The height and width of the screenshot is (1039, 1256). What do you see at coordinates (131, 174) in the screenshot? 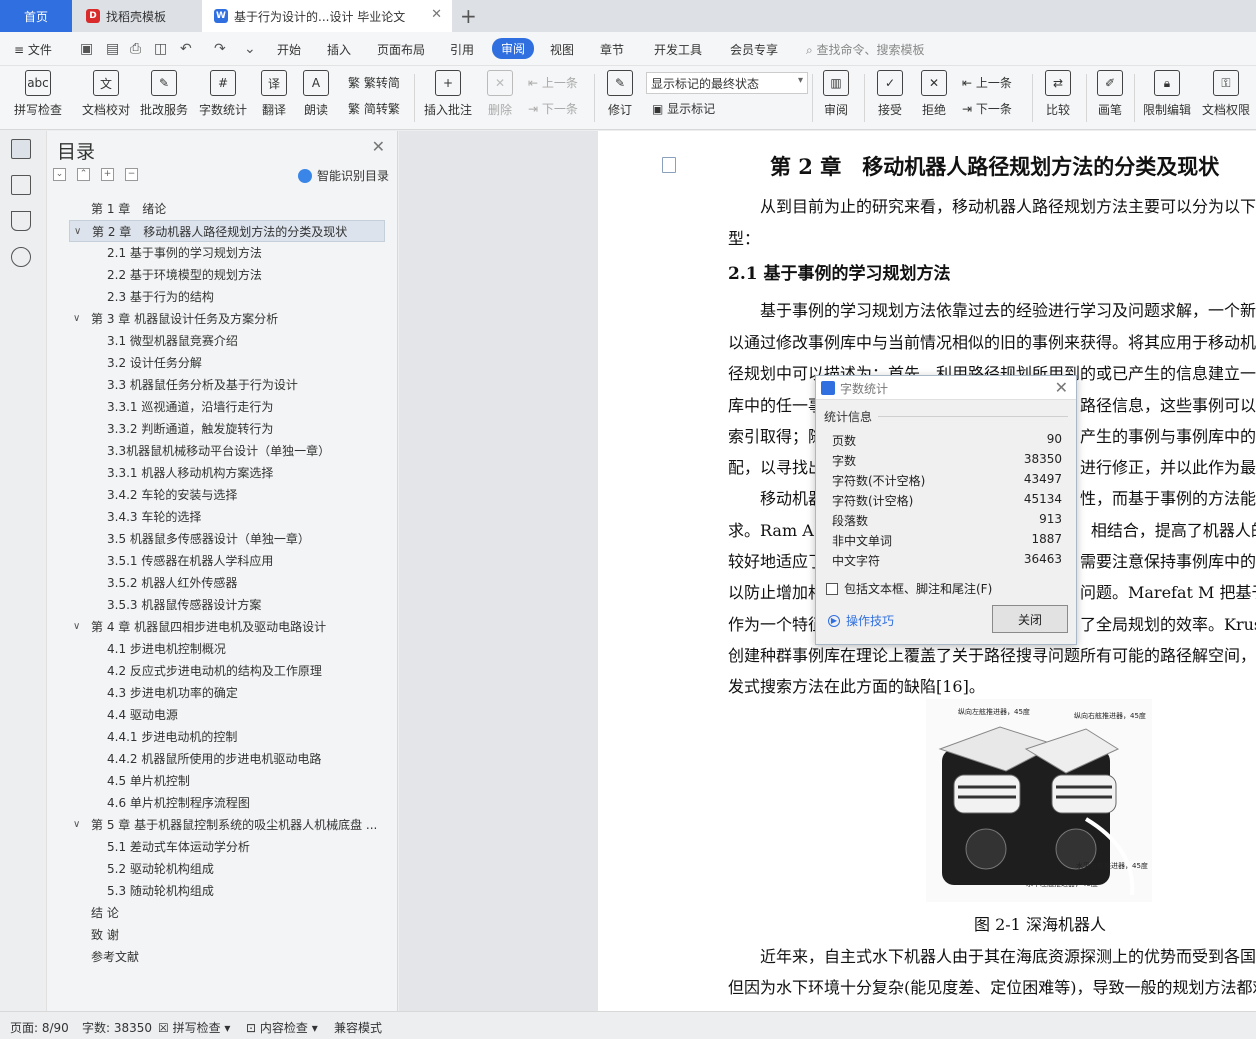
I see `collapse-icon: −` at bounding box center [131, 174].